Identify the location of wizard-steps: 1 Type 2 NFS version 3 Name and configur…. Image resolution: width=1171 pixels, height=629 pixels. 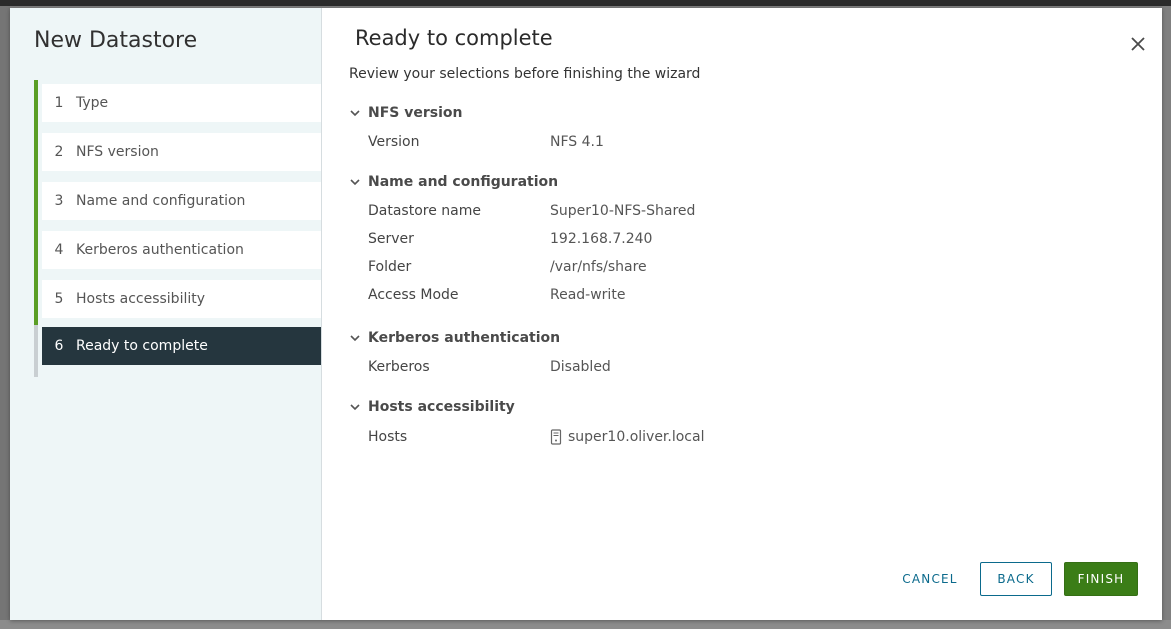
(177, 228).